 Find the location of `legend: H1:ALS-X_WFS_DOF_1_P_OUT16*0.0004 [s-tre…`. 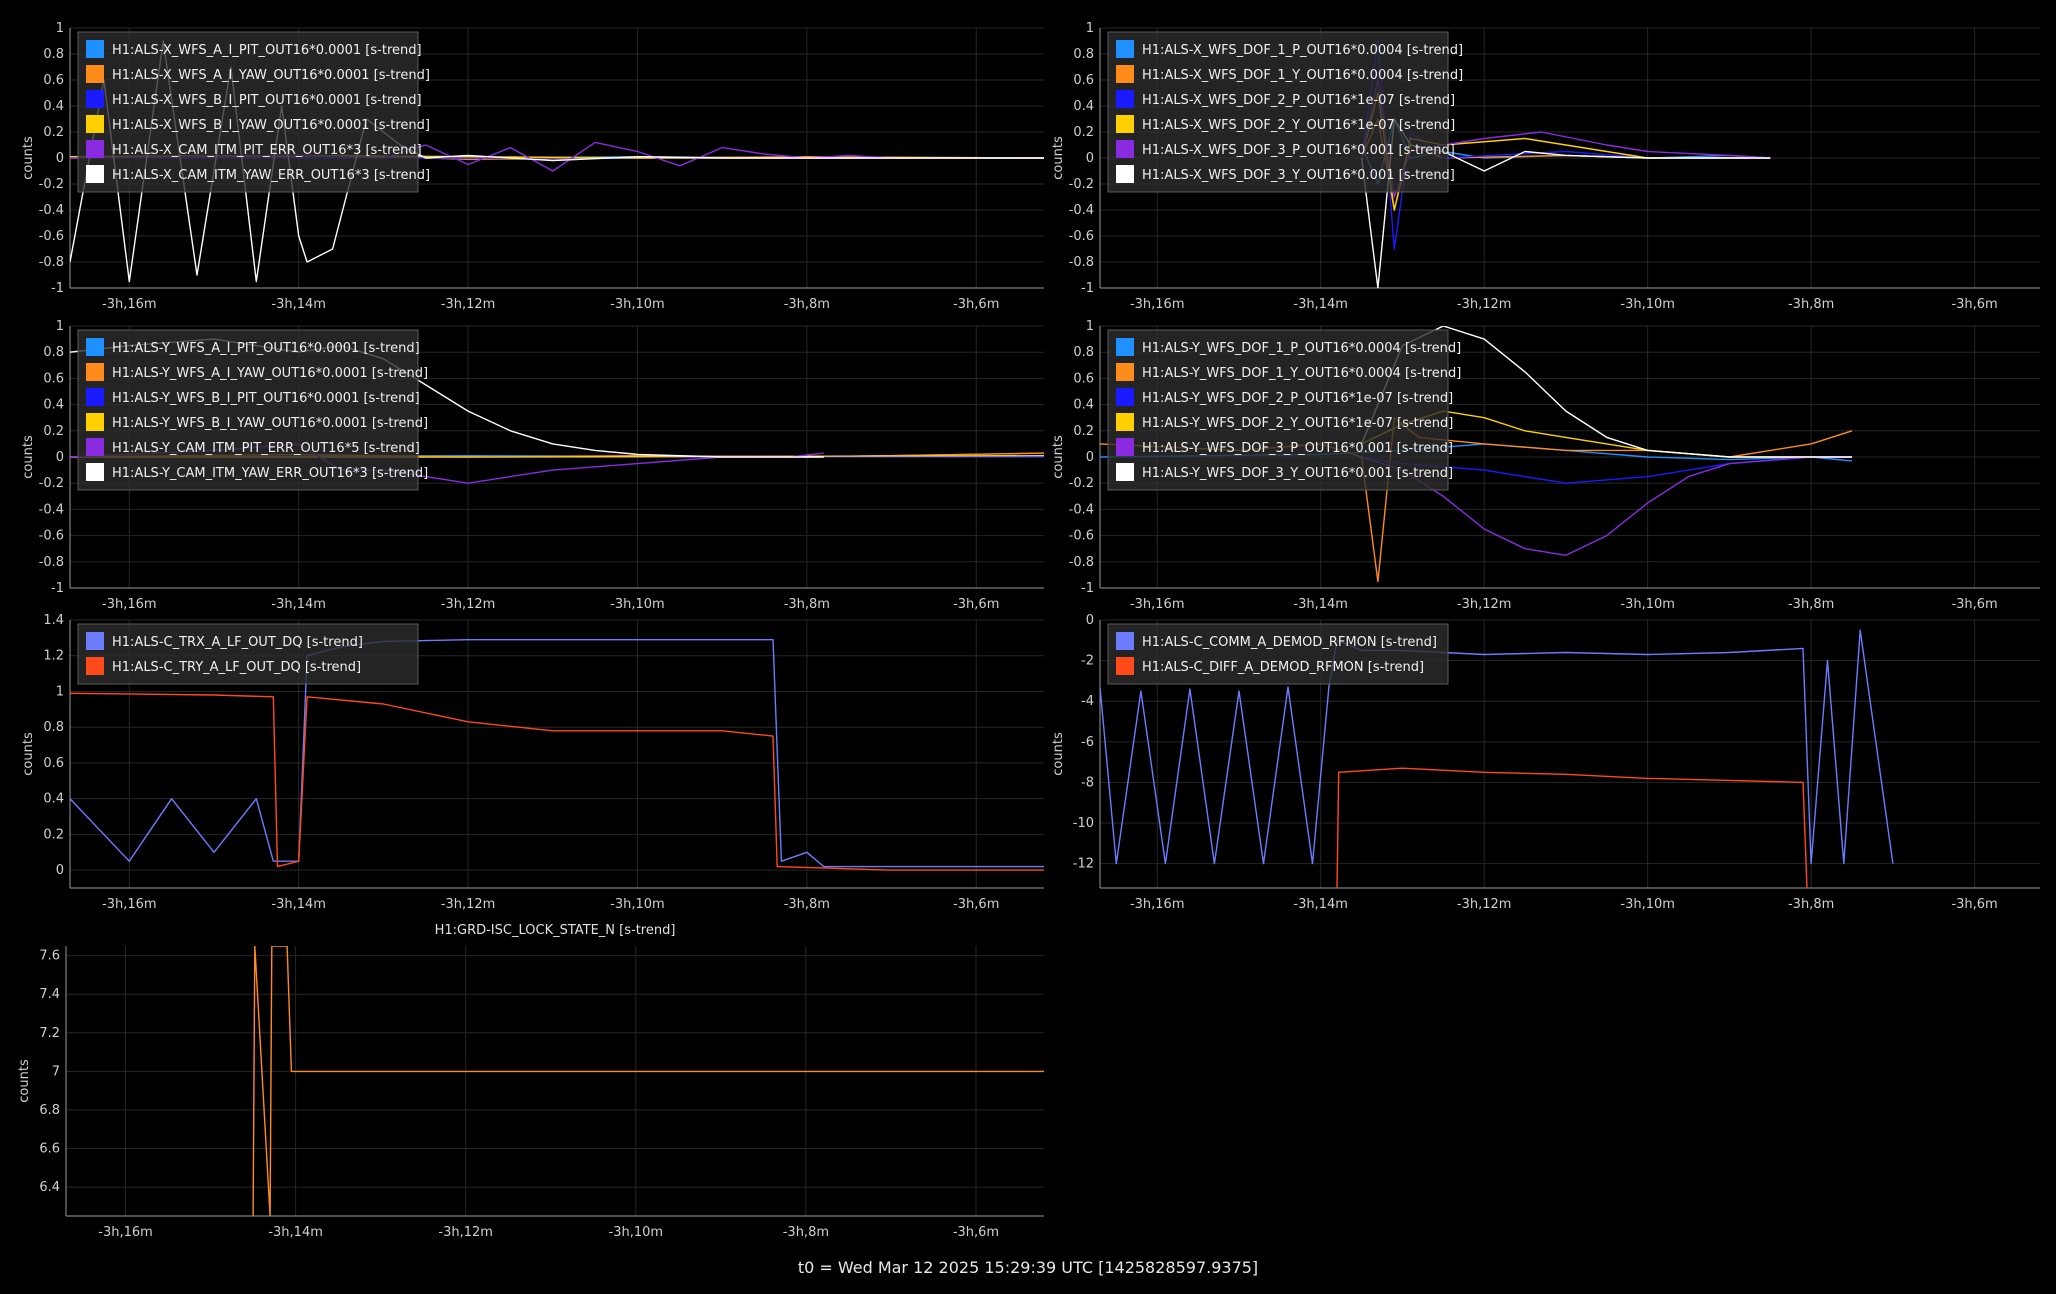

legend: H1:ALS-X_WFS_DOF_1_P_OUT16*0.0004 [s-tre… is located at coordinates (1285, 112).